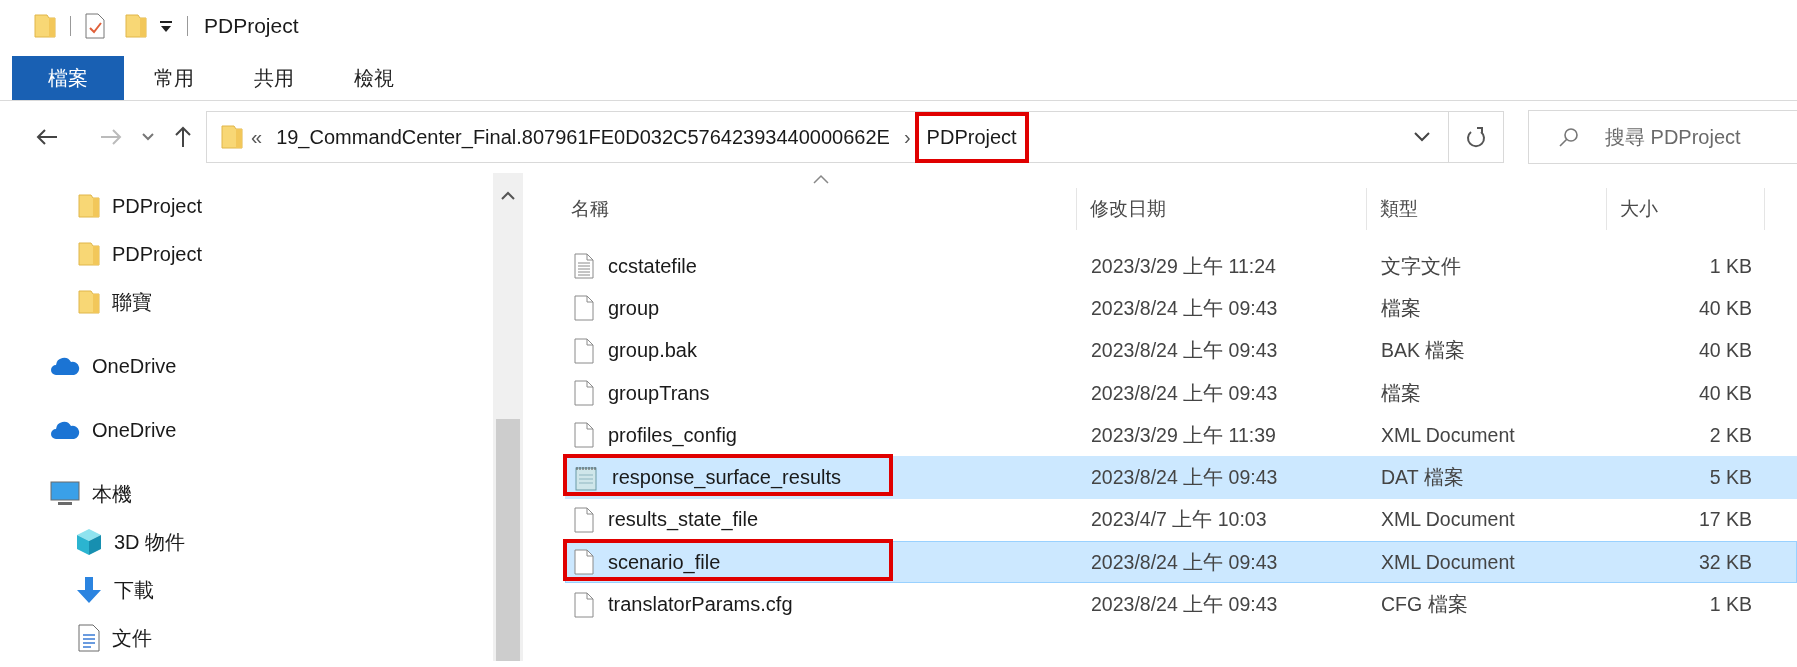  I want to click on ribbon-tab: 常用, so click(174, 78).